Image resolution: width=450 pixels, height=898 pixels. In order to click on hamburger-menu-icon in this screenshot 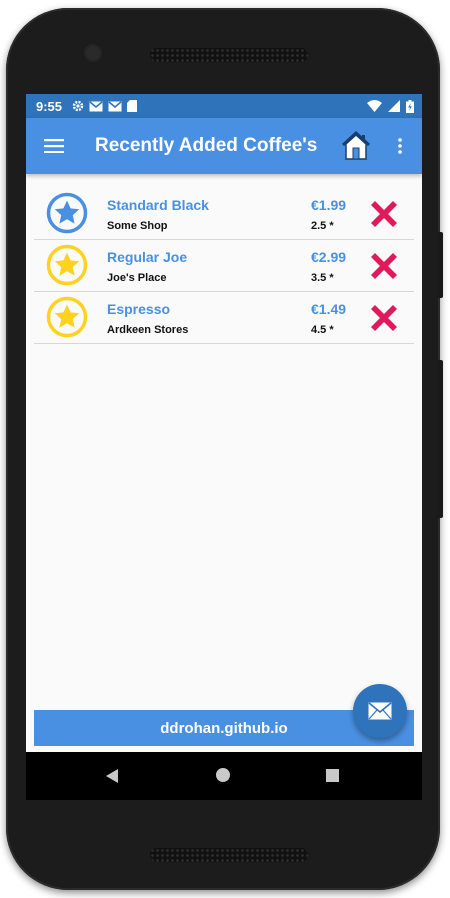, I will do `click(54, 146)`.